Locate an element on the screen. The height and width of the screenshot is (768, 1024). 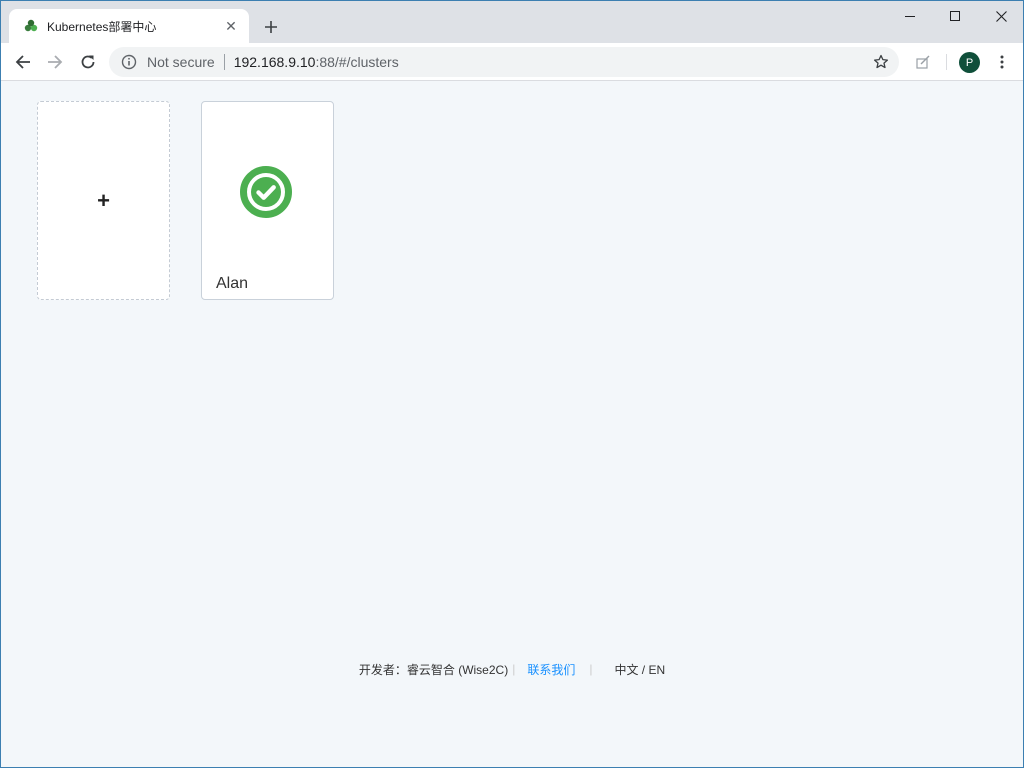
edit-document-icon is located at coordinates (923, 62).